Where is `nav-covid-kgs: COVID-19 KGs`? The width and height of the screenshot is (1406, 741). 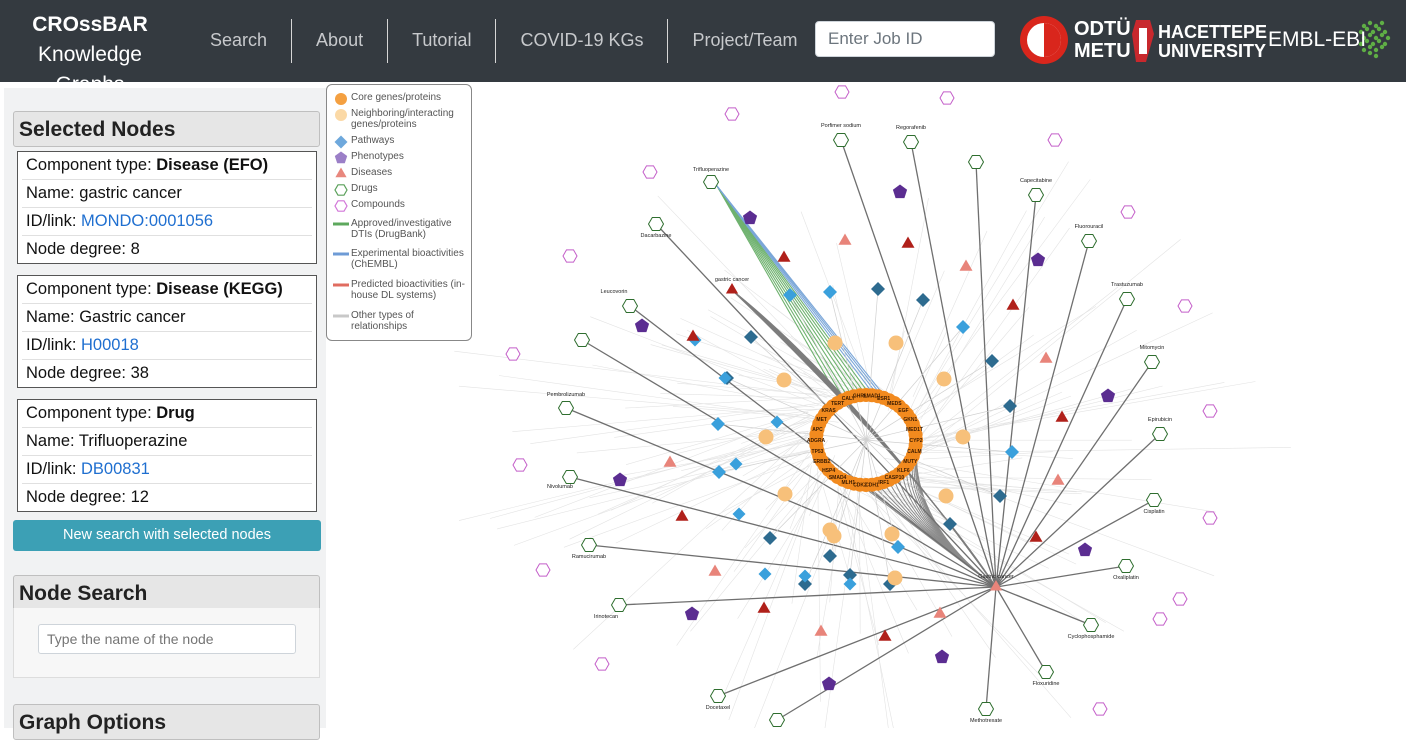
nav-covid-kgs: COVID-19 KGs is located at coordinates (582, 41).